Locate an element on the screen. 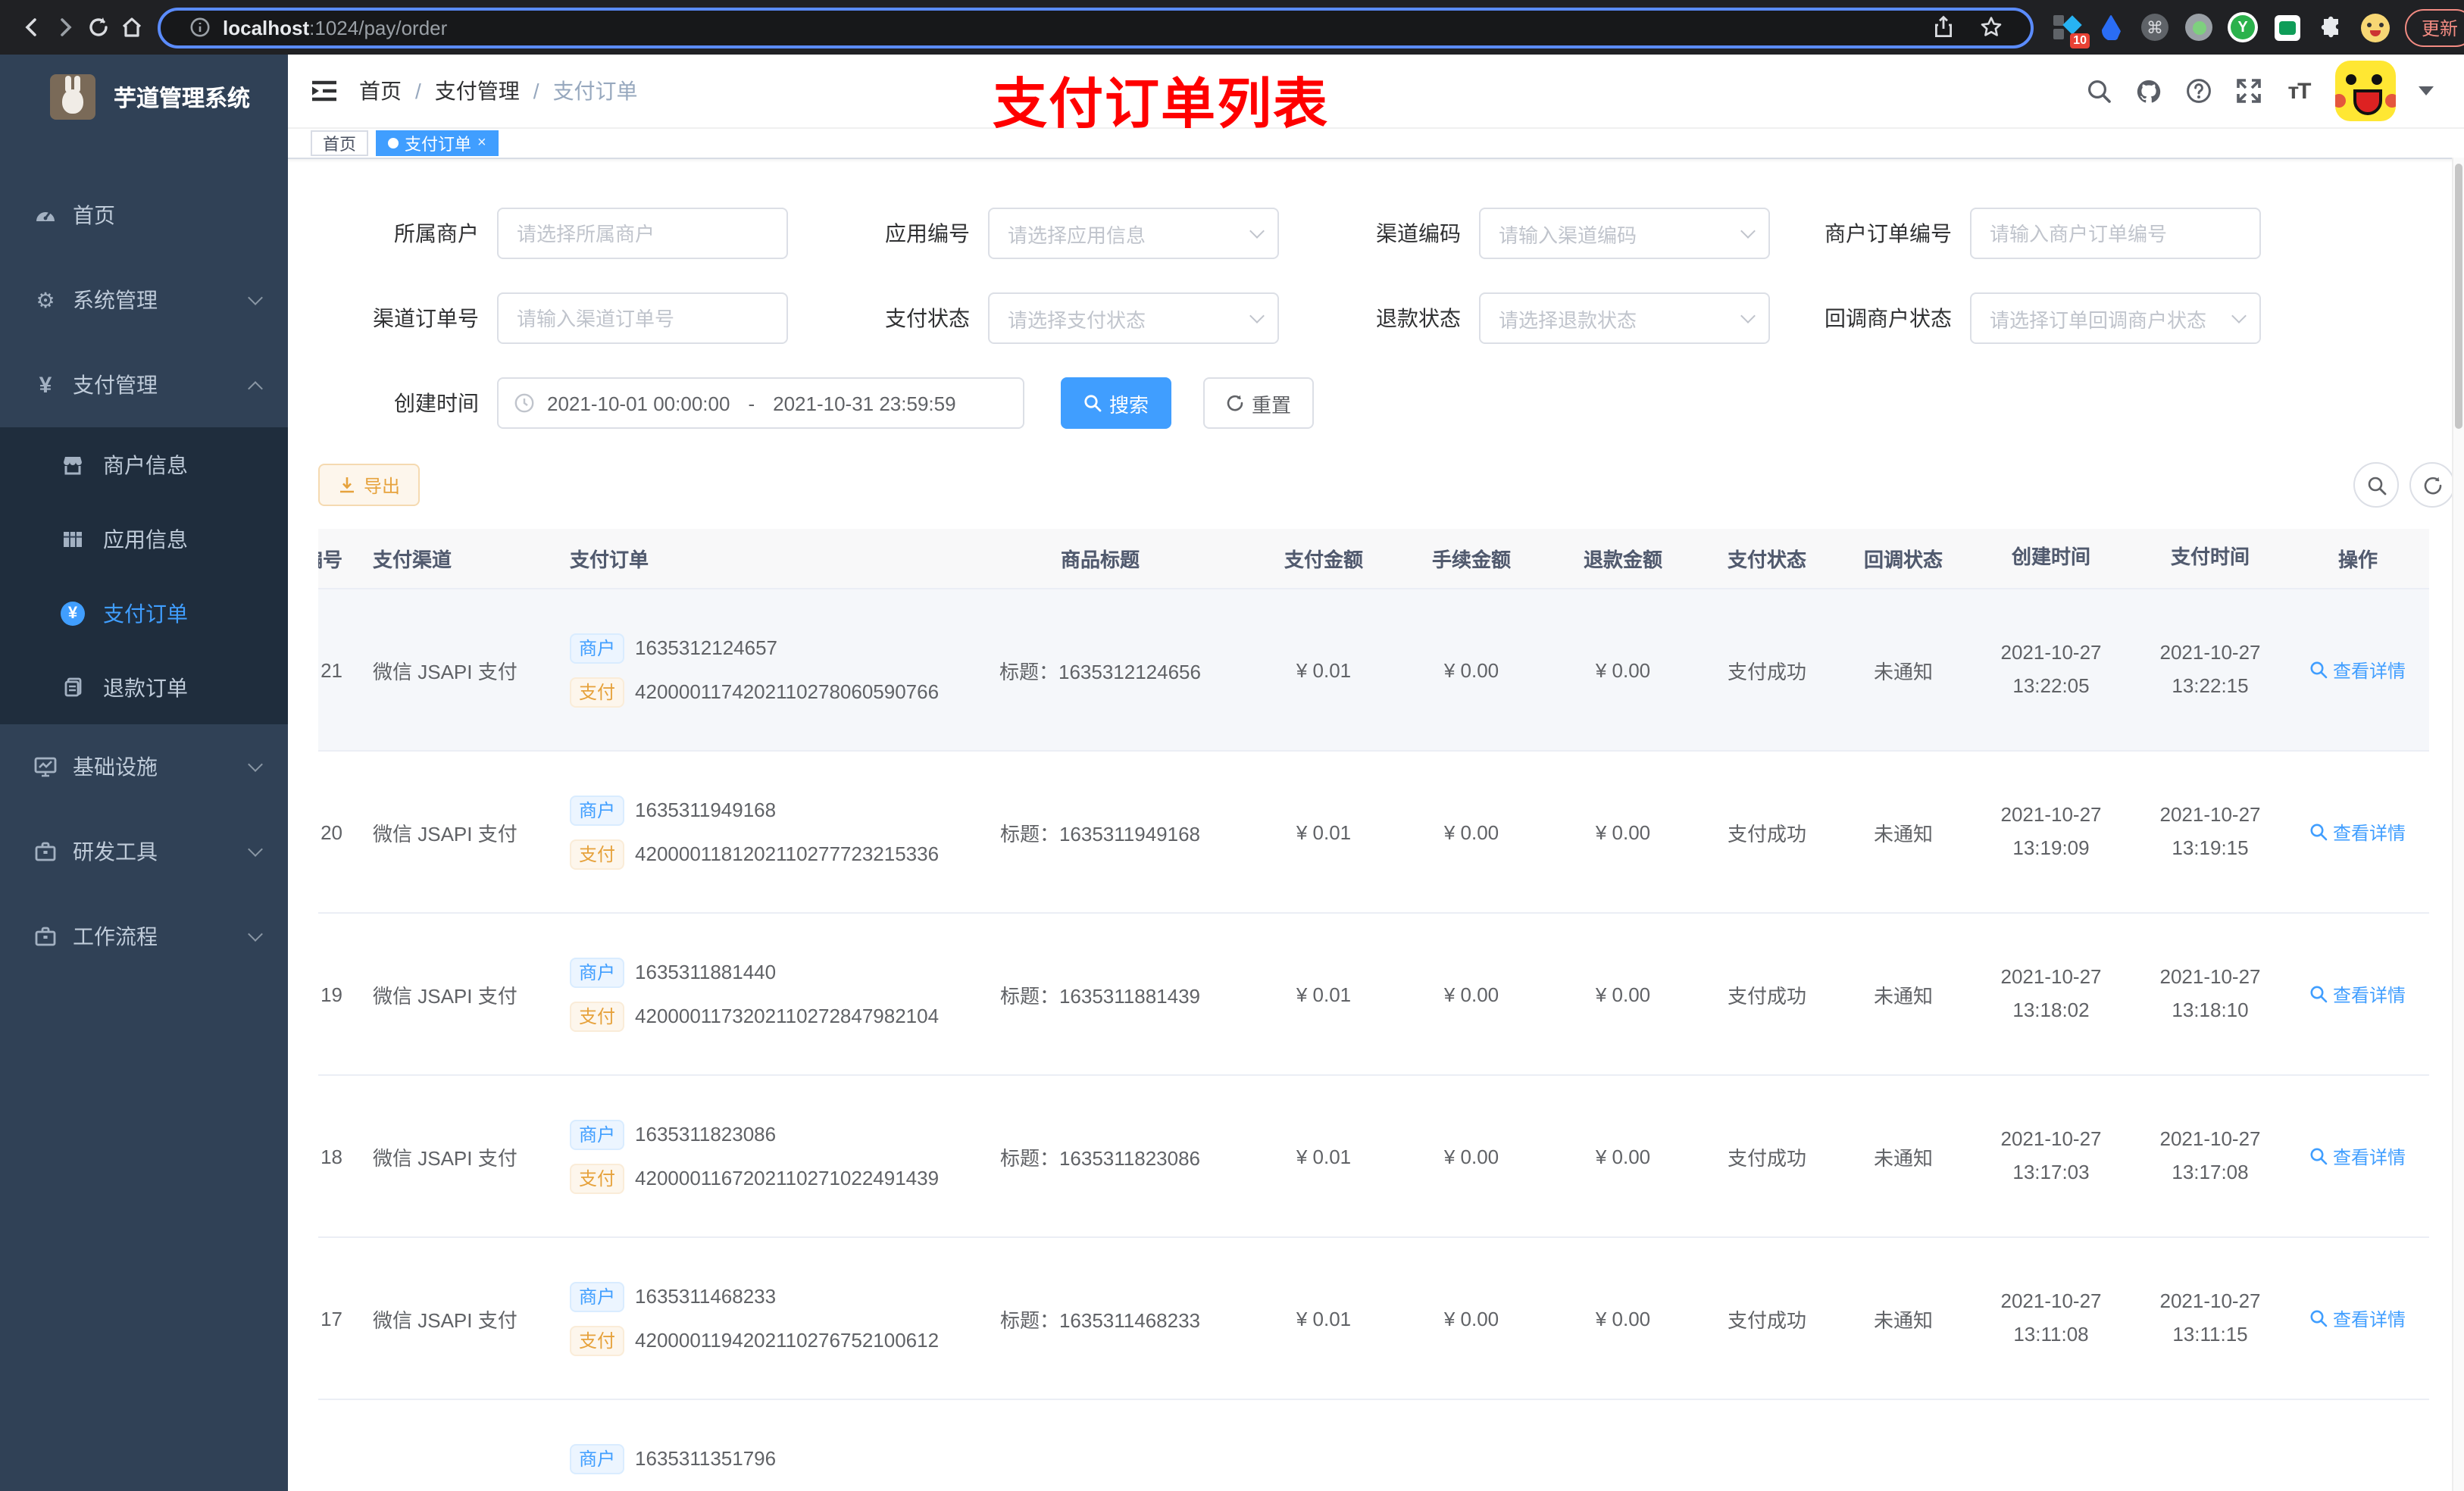 This screenshot has height=1491, width=2464. browser-chrome: localhost:1024/pay/order 10 ⌘ Y 更新 ⋮ is located at coordinates (1232, 27).